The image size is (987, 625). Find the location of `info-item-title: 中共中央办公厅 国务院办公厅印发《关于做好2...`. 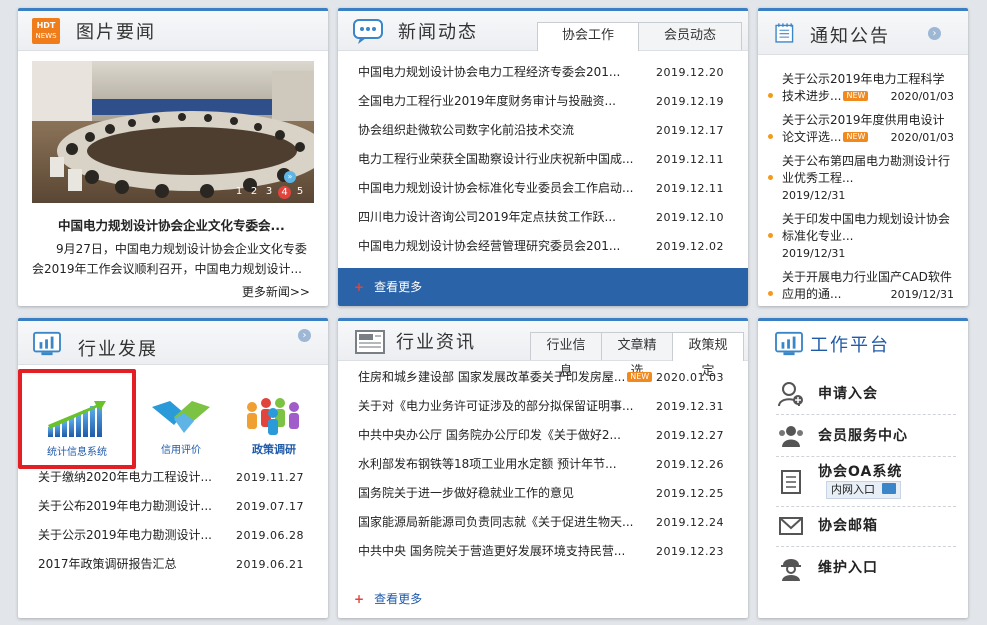

info-item-title: 中共中央办公厅 国务院办公厅印发《关于做好2... is located at coordinates (489, 435).